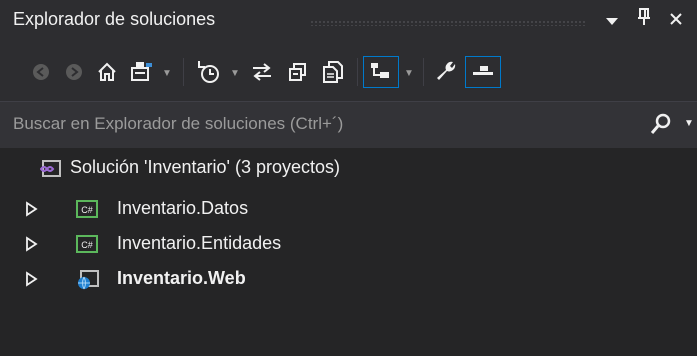 The width and height of the screenshot is (697, 356). Describe the element at coordinates (326, 124) in the screenshot. I see `search-input` at that location.